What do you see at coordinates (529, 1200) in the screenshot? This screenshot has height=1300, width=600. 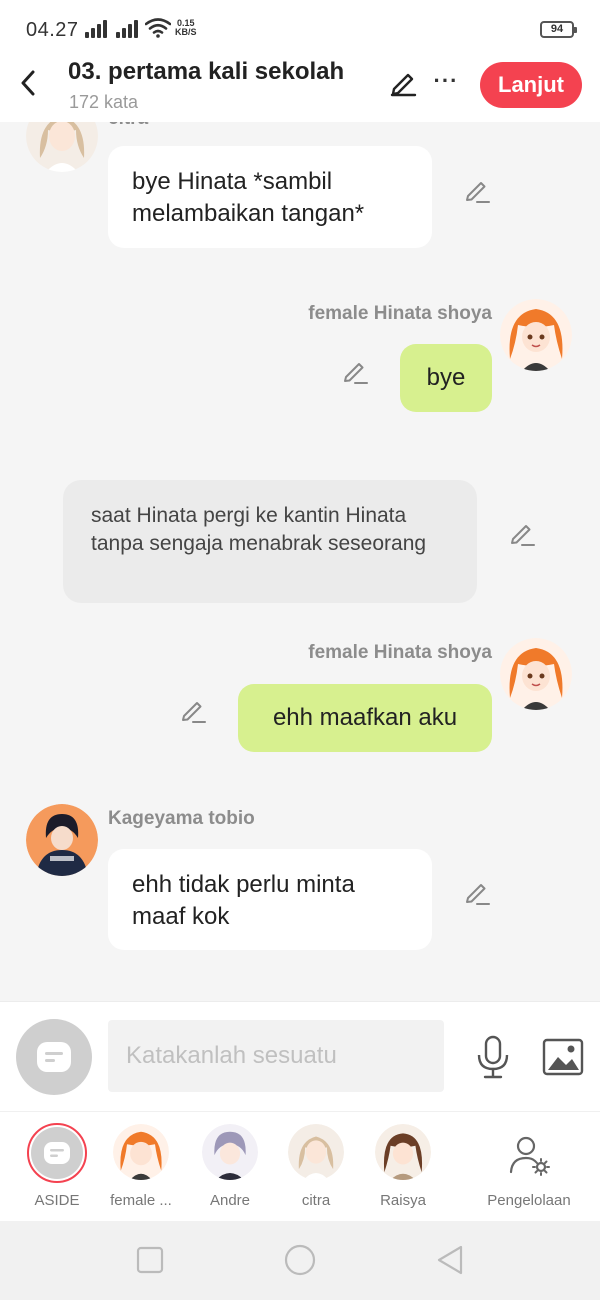 I see `character-label: Pengelolaan` at bounding box center [529, 1200].